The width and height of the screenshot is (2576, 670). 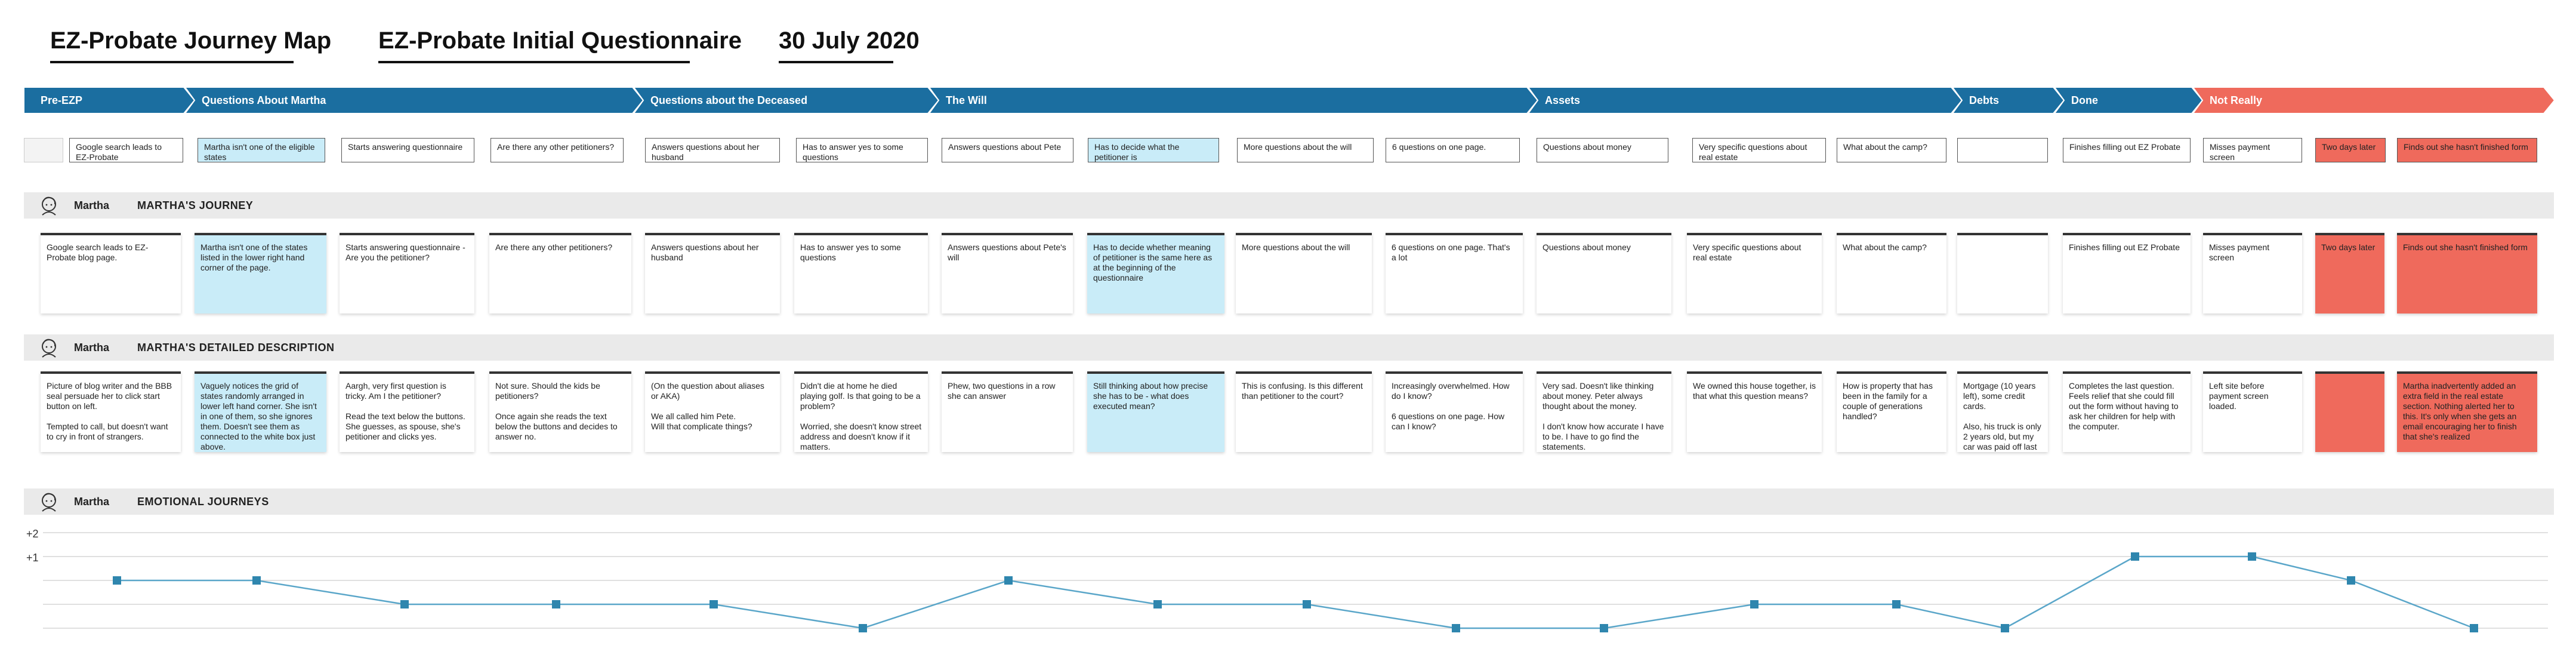 What do you see at coordinates (712, 150) in the screenshot?
I see `step-card: Answers questions about her husband` at bounding box center [712, 150].